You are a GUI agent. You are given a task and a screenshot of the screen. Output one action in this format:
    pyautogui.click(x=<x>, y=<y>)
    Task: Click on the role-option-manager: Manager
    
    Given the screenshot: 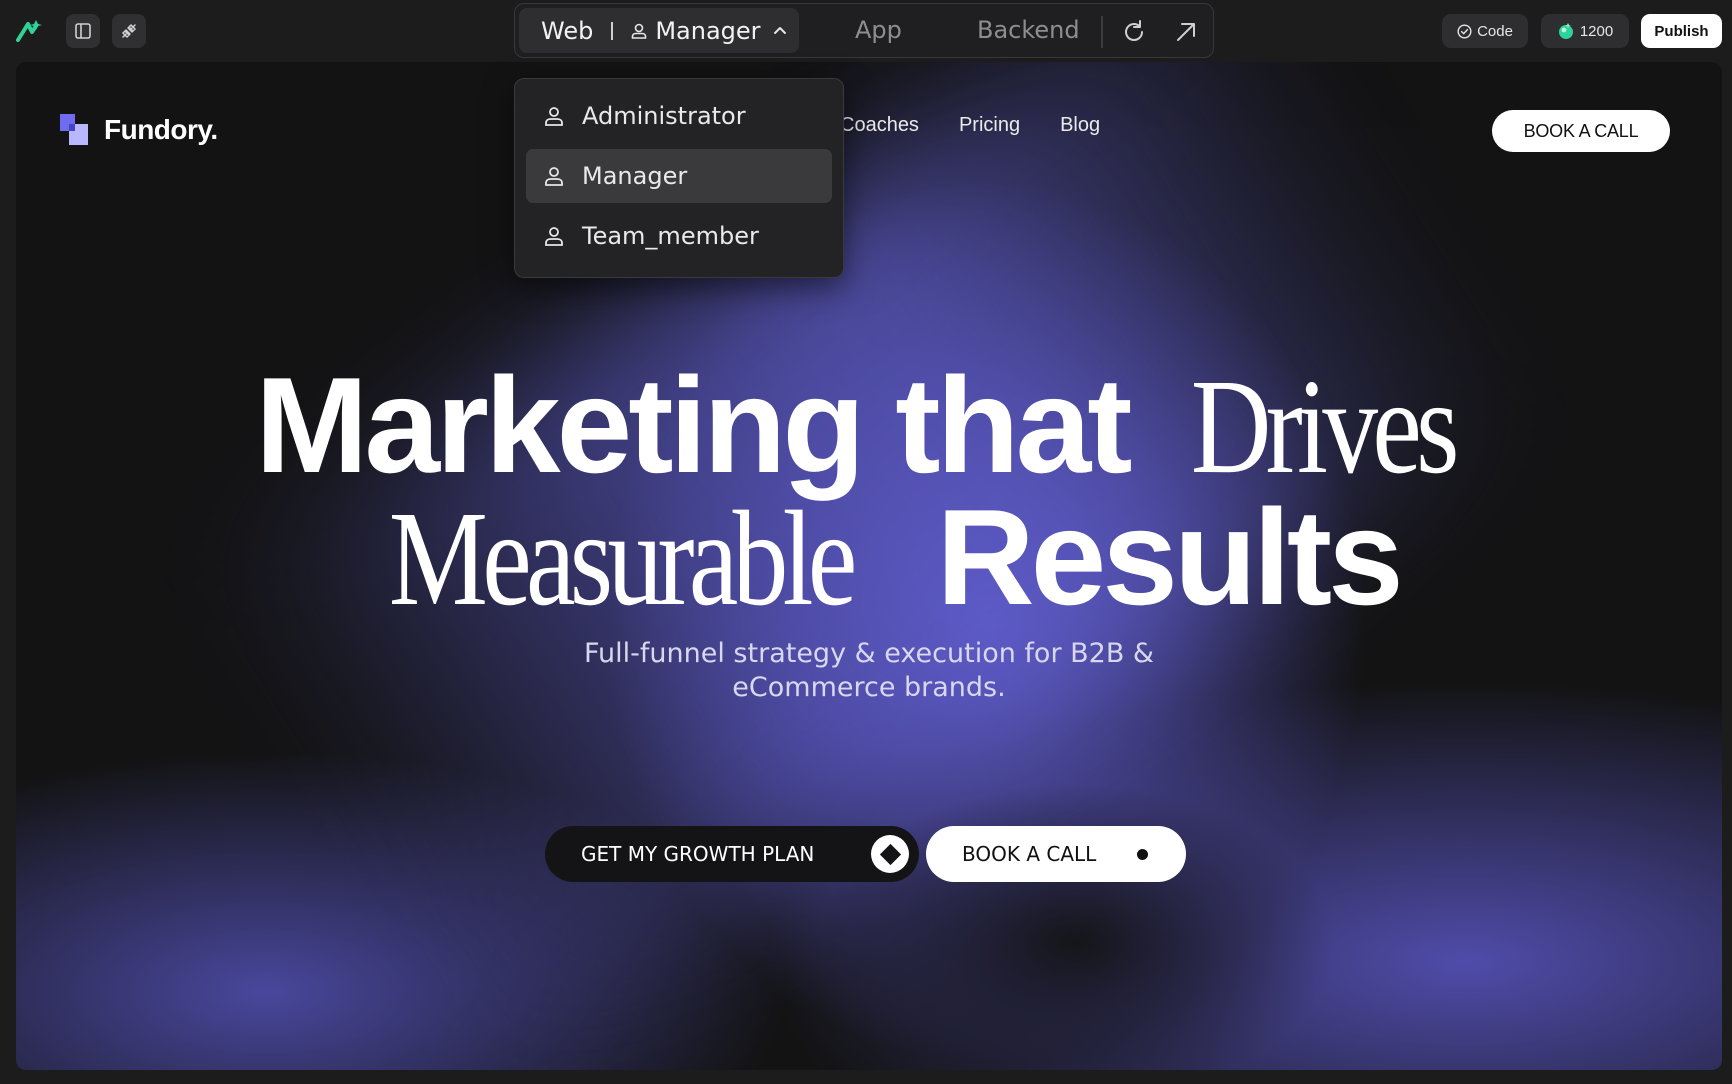 What is the action you would take?
    pyautogui.click(x=679, y=176)
    